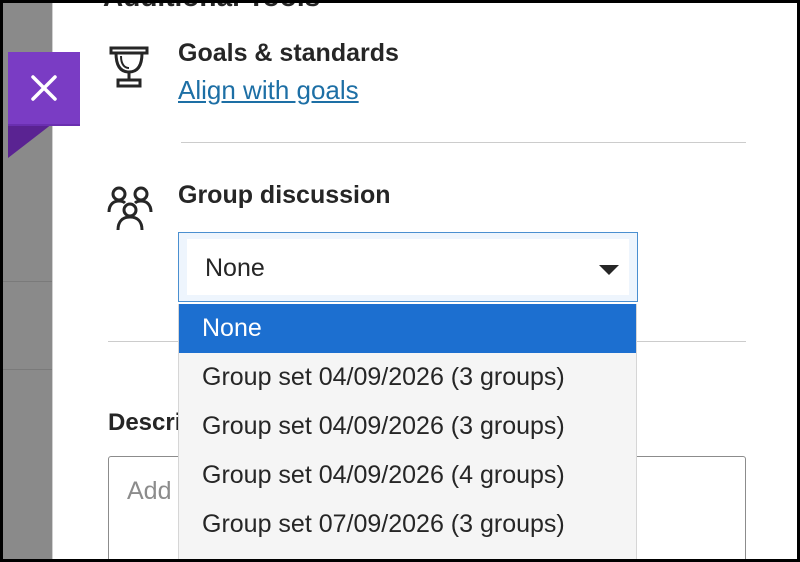  What do you see at coordinates (407, 475) in the screenshot?
I see `option-group-set: Group set 04/09/2026 (4 groups)` at bounding box center [407, 475].